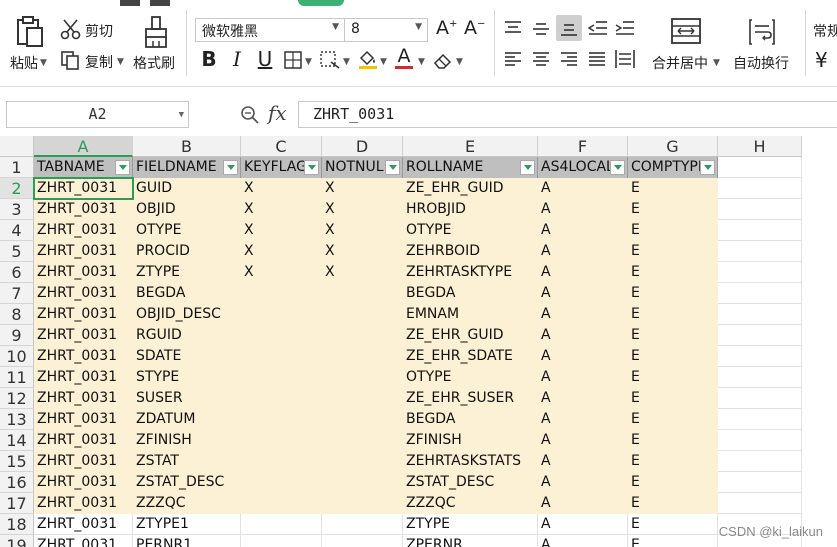 This screenshot has height=547, width=837. Describe the element at coordinates (569, 59) in the screenshot. I see `align-right-button` at that location.